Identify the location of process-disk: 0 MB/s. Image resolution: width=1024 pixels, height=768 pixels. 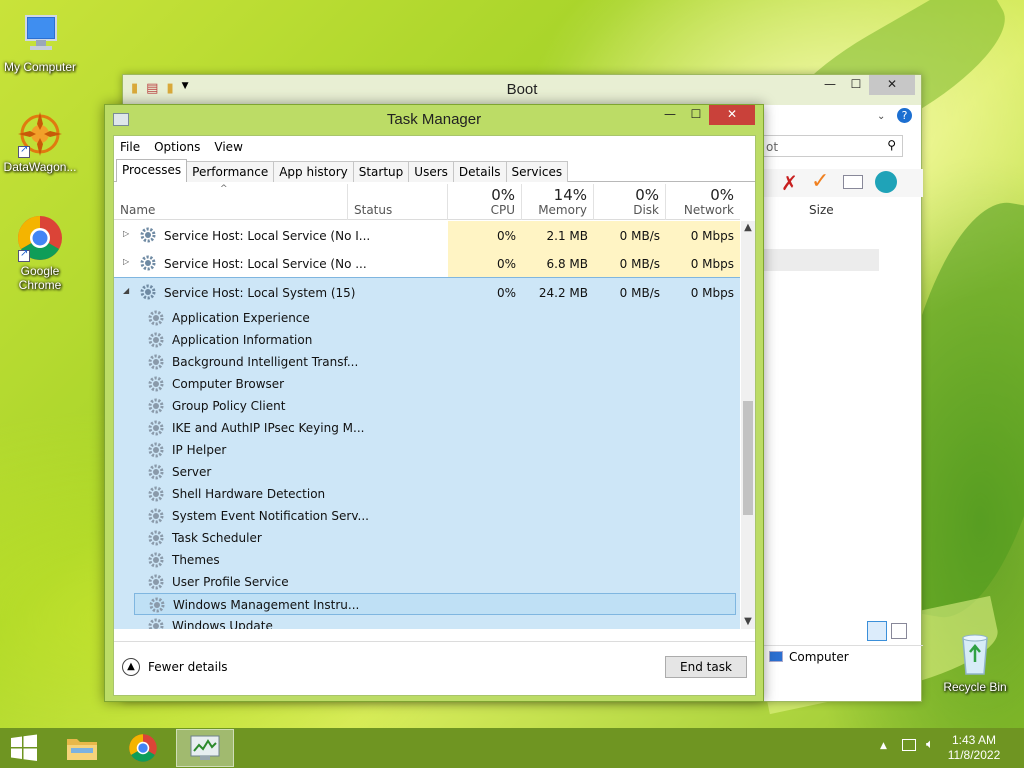
(639, 264).